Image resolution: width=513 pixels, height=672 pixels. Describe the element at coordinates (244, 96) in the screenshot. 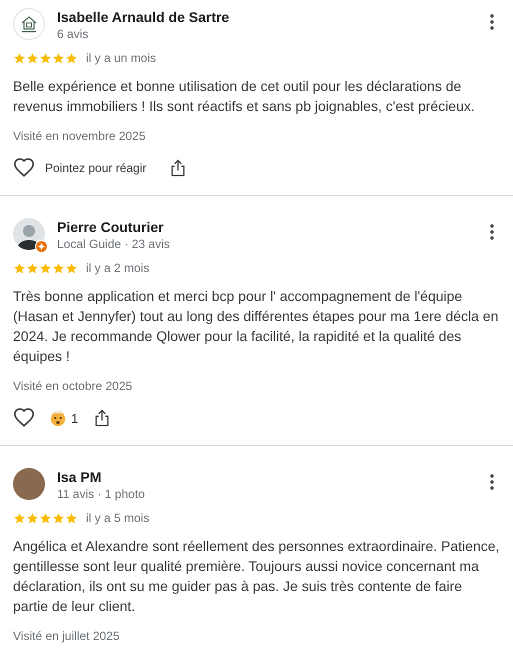

I see `review-text: Belle expérience et bonne utilisation de cet outil pour les déclarations de revenus immobiliers ! Ils sont réactifs et sans pb joignables, c'est précieux.` at that location.